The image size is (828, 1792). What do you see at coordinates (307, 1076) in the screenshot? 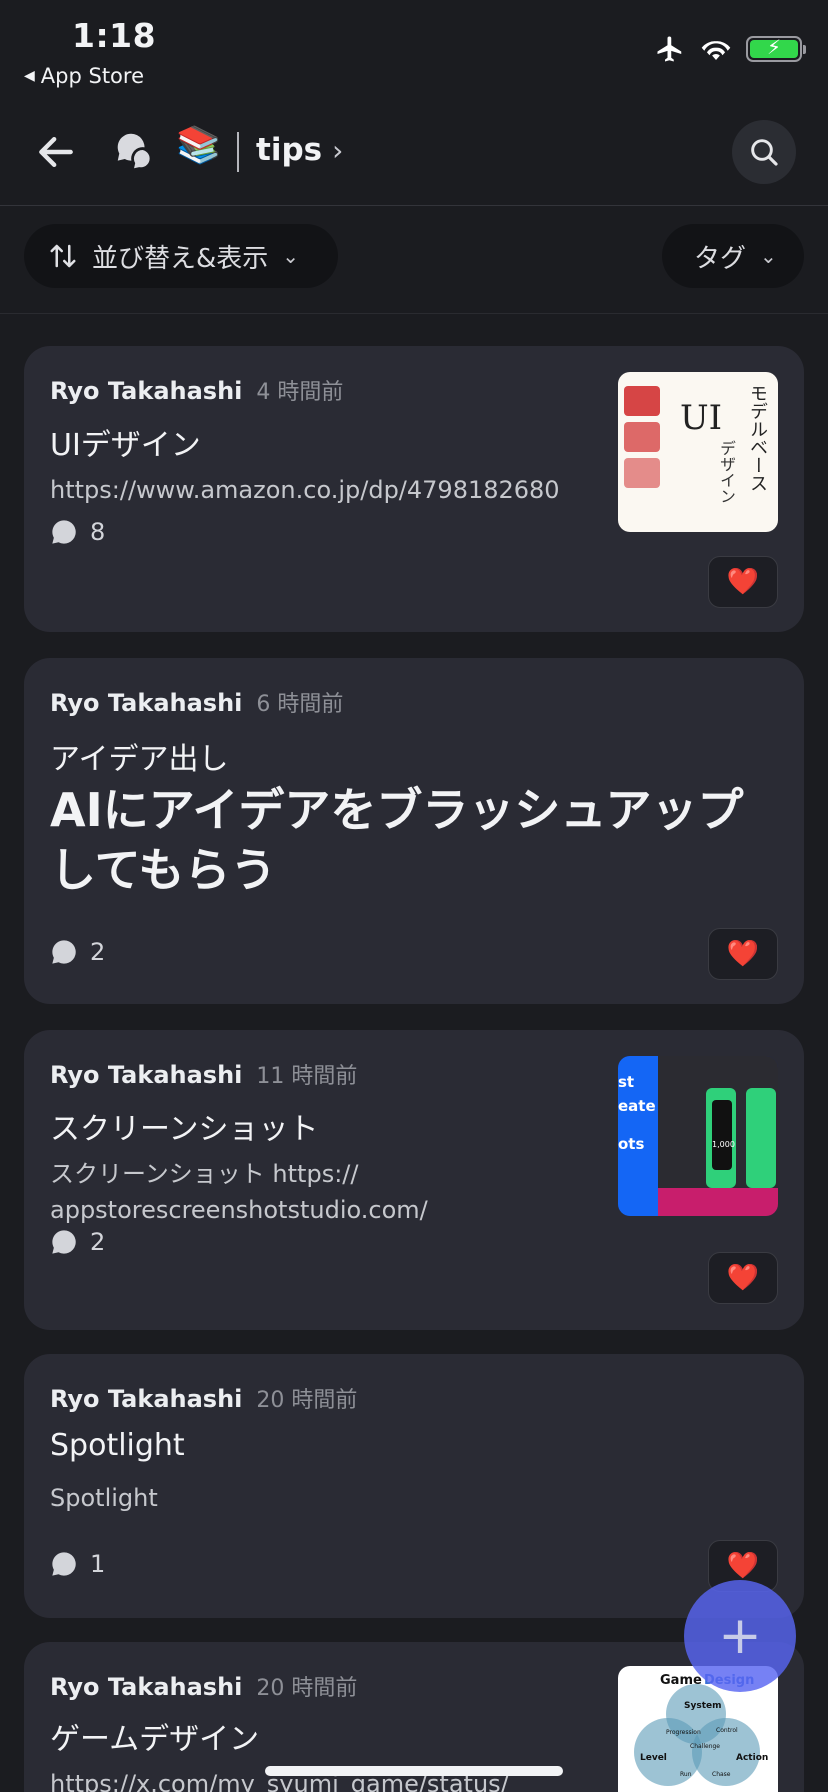
I see `post-time: 11 時間前` at bounding box center [307, 1076].